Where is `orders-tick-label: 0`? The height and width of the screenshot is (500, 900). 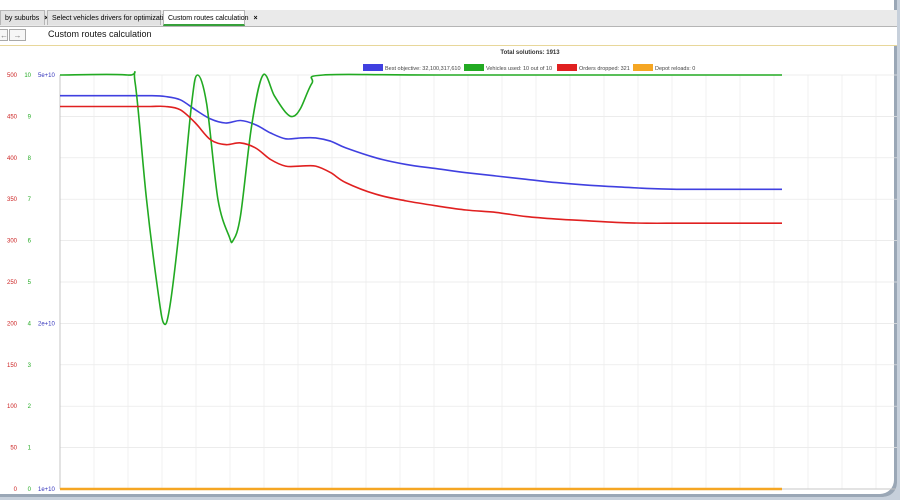
orders-tick-label: 0 is located at coordinates (16, 490).